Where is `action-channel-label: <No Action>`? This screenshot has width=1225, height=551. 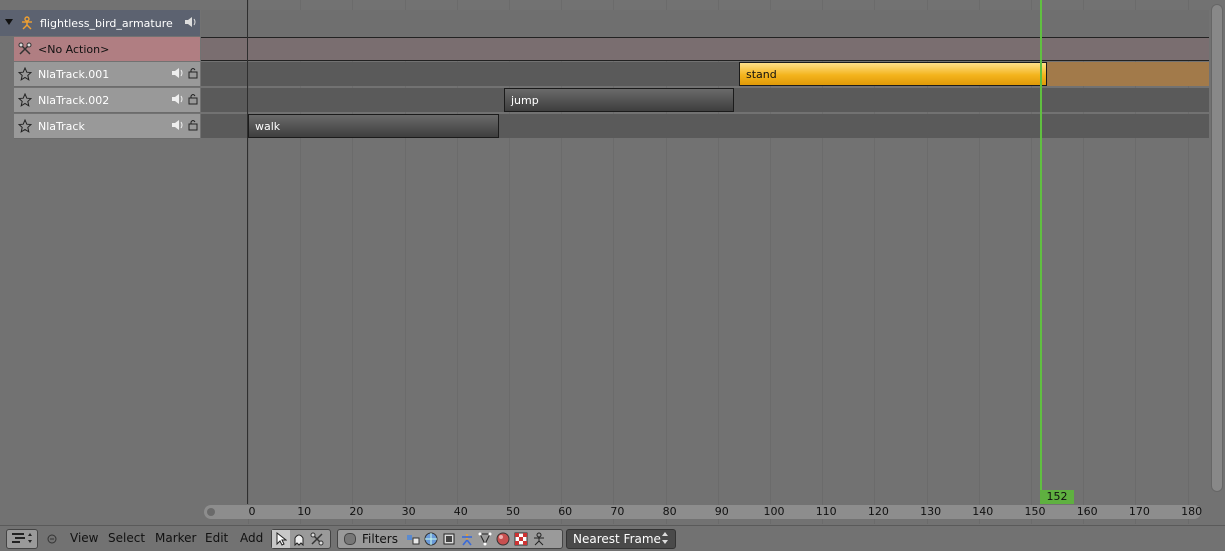
action-channel-label: <No Action> is located at coordinates (74, 49).